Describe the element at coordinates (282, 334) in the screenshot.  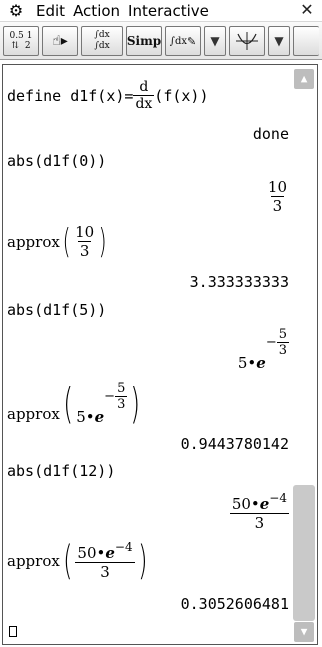
I see `result-4-exp-num: 5` at that location.